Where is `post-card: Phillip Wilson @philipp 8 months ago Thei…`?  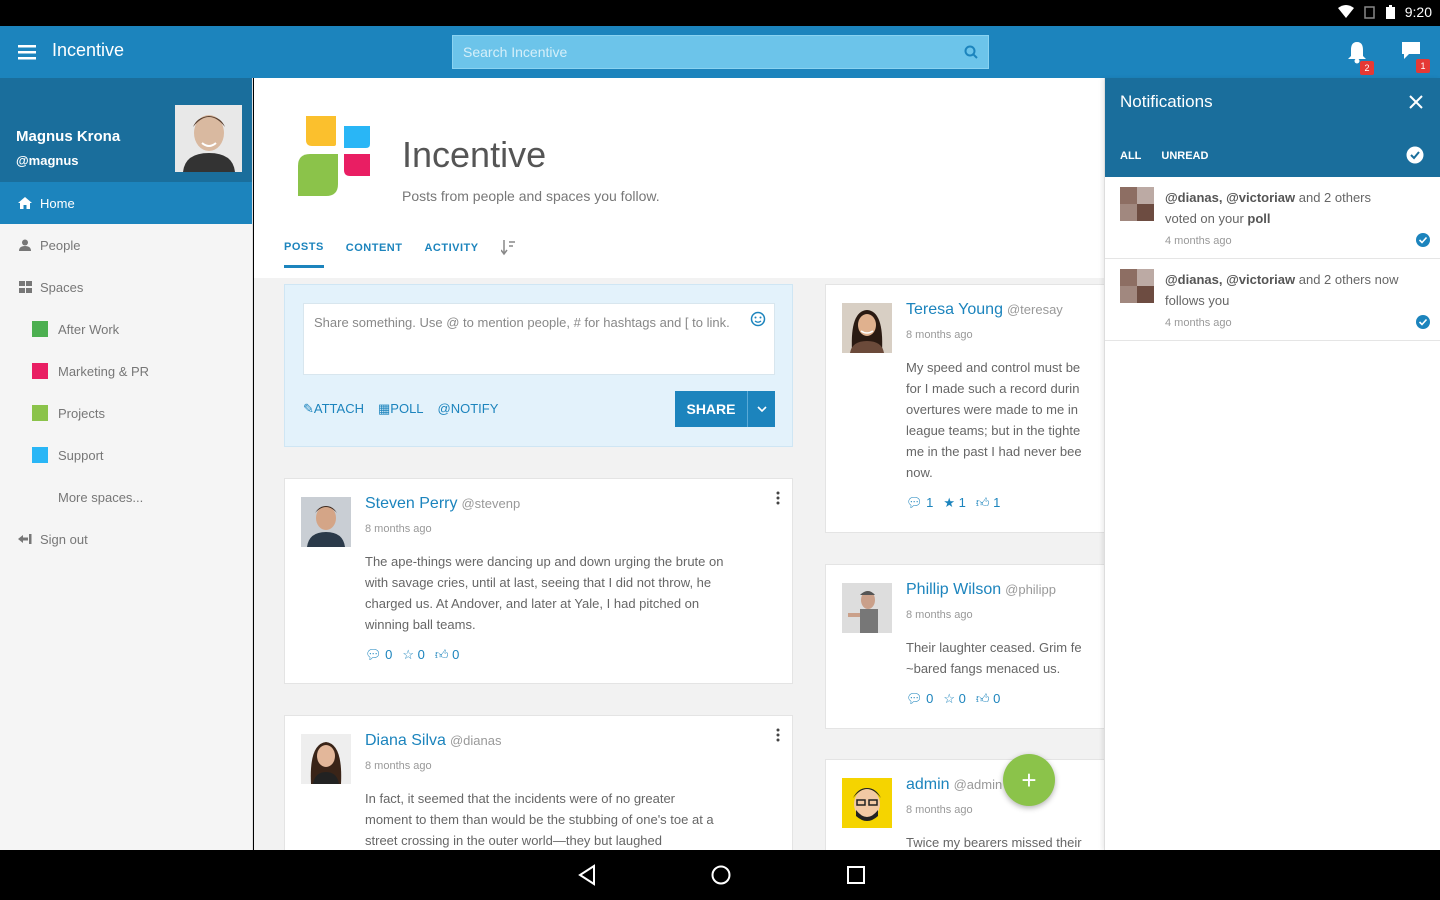 post-card: Phillip Wilson @philipp 8 months ago Thei… is located at coordinates (964, 646).